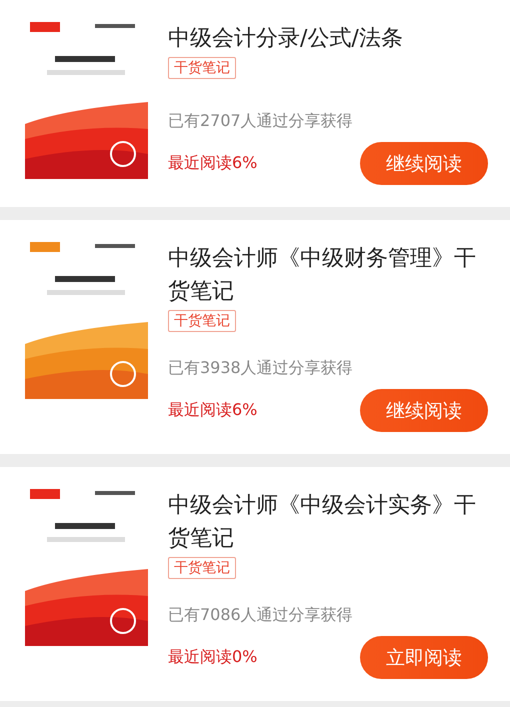 This screenshot has height=707, width=510. What do you see at coordinates (261, 368) in the screenshot?
I see `share-count: 已有3938人通过分享获得` at bounding box center [261, 368].